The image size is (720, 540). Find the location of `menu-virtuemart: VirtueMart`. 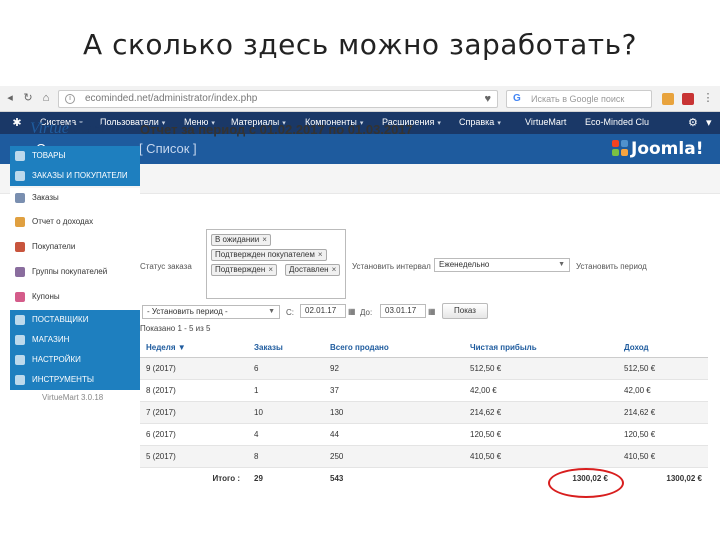

menu-virtuemart: VirtueMart is located at coordinates (545, 122).